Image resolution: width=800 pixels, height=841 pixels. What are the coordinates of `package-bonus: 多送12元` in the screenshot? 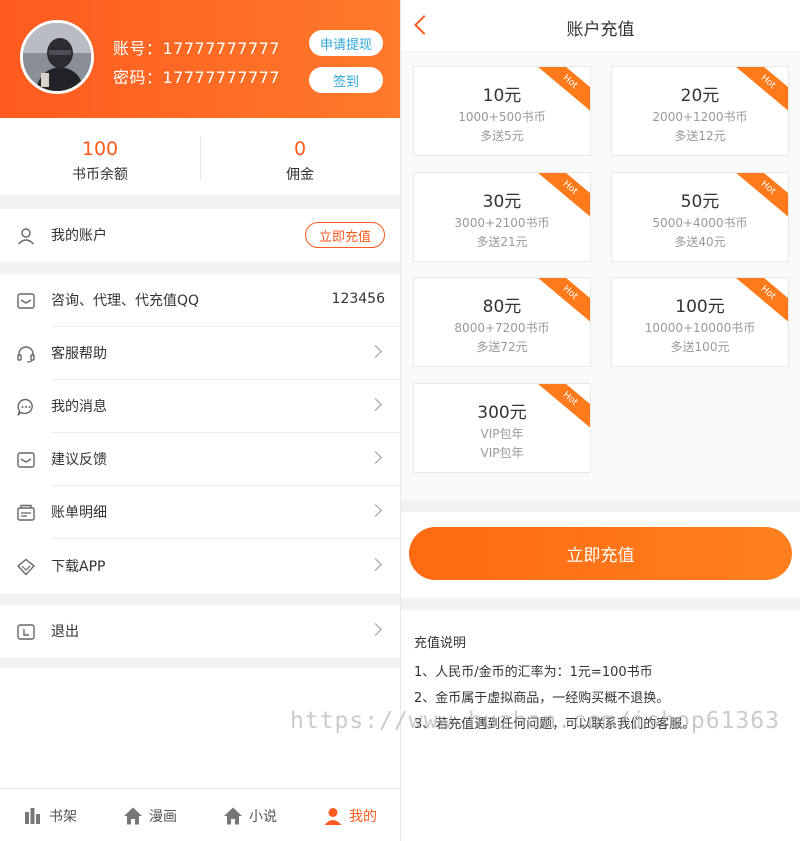 It's located at (700, 136).